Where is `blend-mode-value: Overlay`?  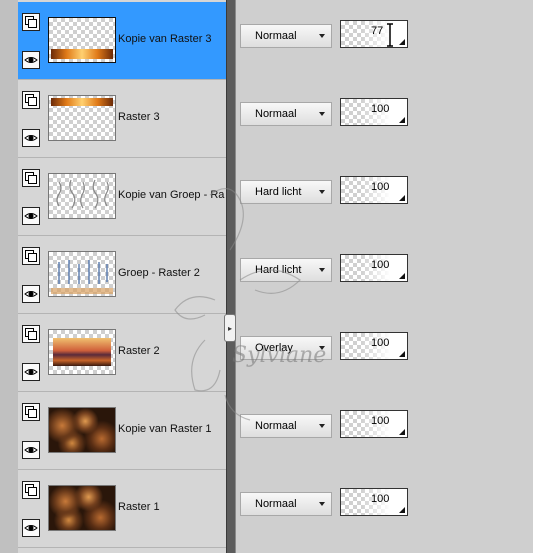
blend-mode-value: Overlay is located at coordinates (274, 348).